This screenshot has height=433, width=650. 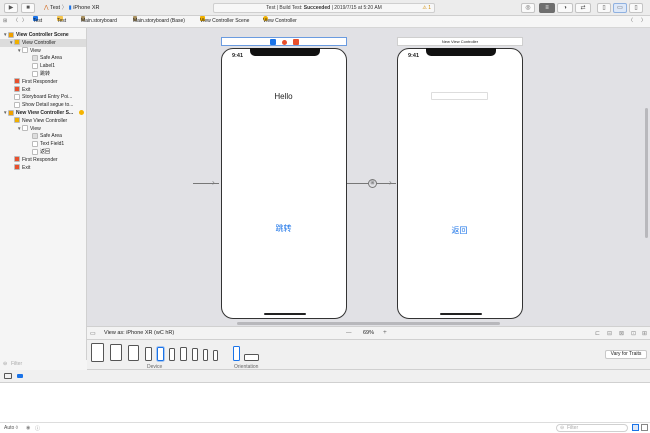 What do you see at coordinates (356, 8) in the screenshot?
I see `status-time: | 2019/7/15 at 5:20 AM` at bounding box center [356, 8].